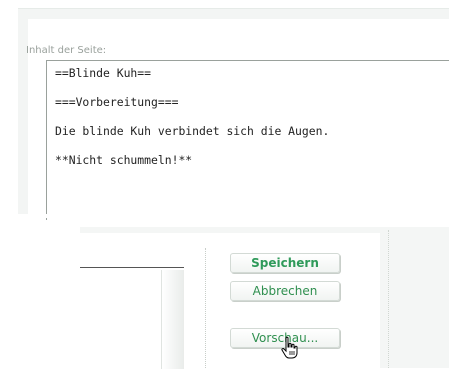  Describe the element at coordinates (388, 299) in the screenshot. I see `separator-dotted-right` at that location.